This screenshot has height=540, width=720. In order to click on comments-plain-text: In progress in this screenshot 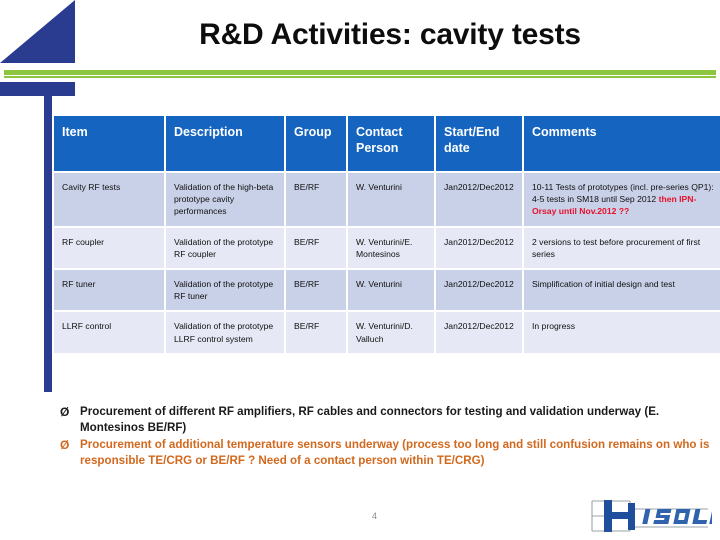, I will do `click(553, 326)`.